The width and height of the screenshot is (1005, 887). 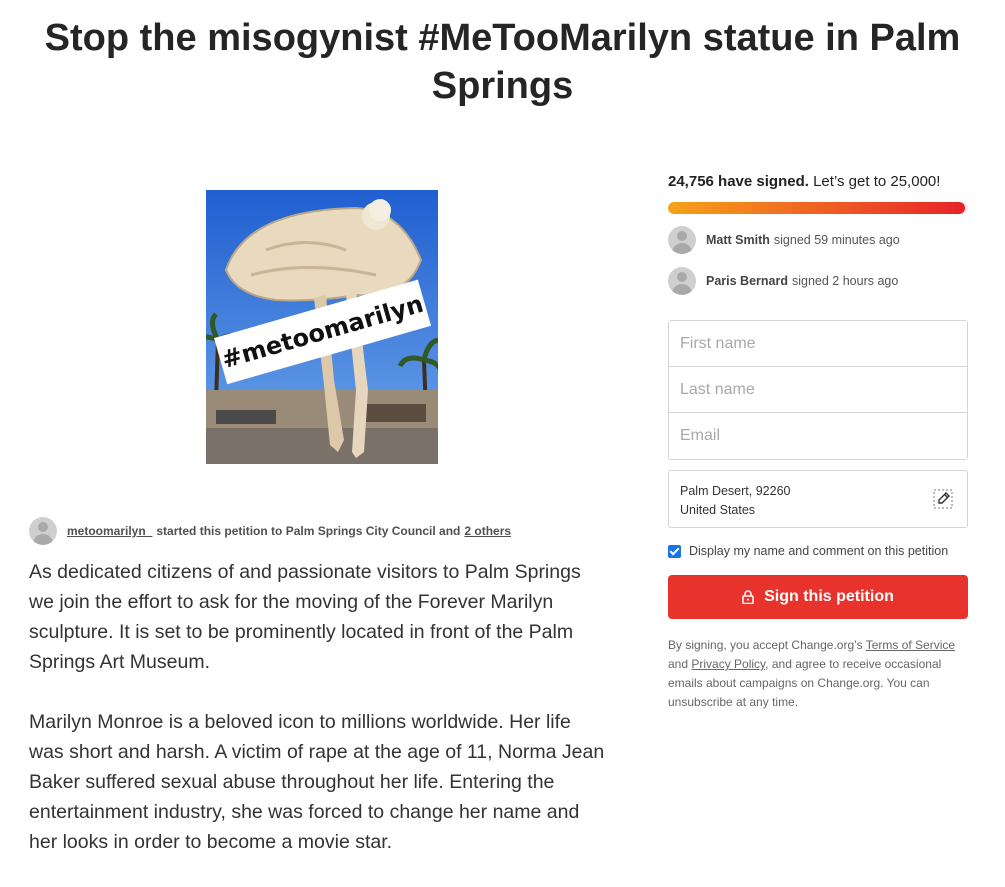 I want to click on recent-signer: Matt Smith signed 59 minutes ago, so click(x=818, y=240).